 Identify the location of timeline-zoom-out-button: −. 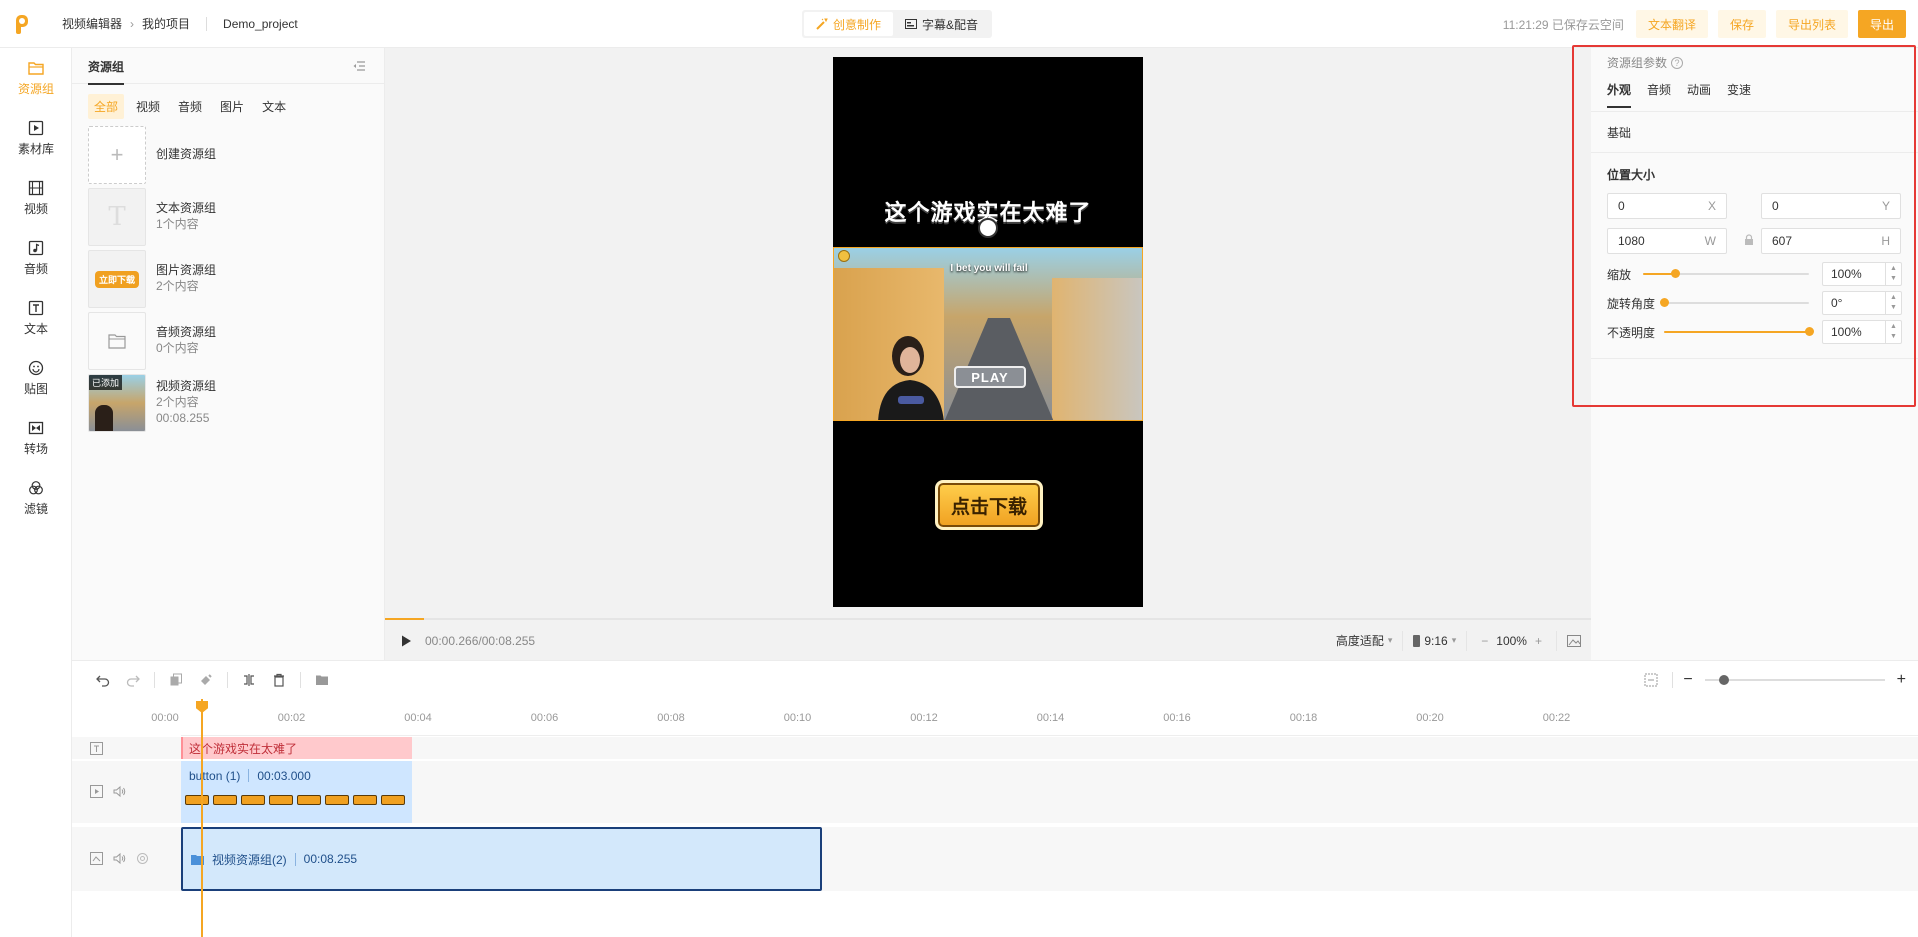
(1687, 680).